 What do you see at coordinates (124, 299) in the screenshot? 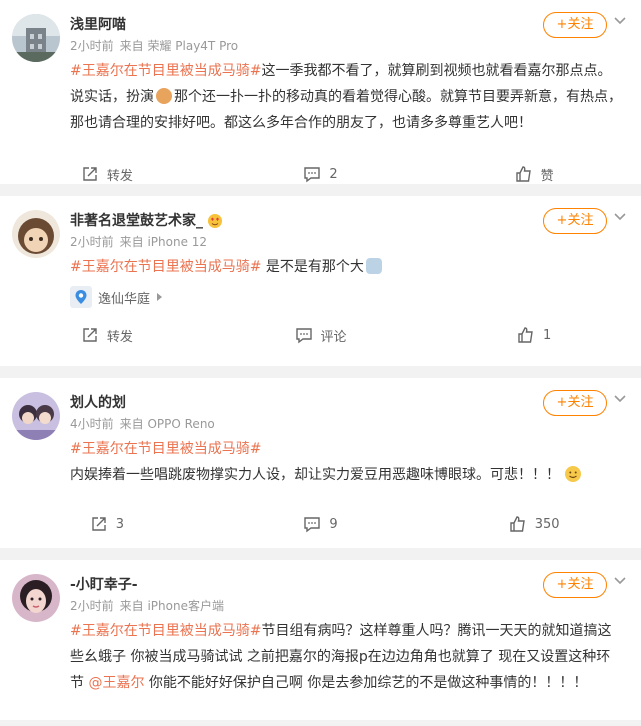
I see `location-name: 逸仙华庭` at bounding box center [124, 299].